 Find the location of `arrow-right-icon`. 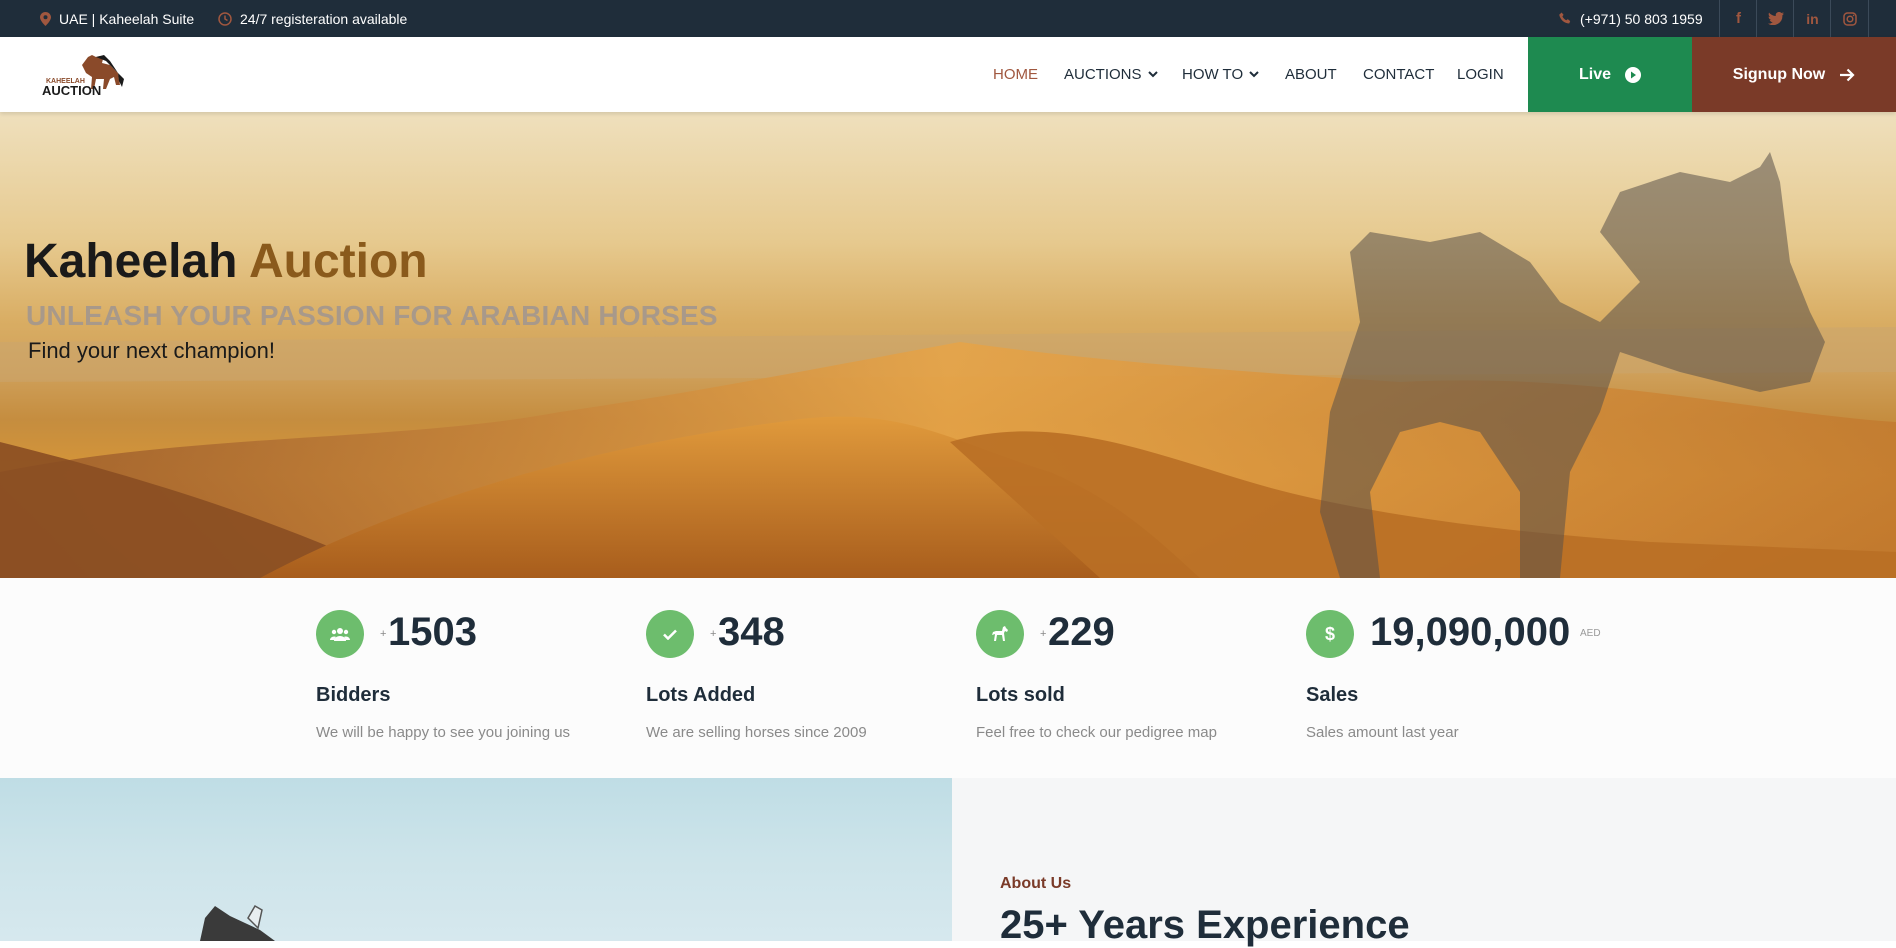

arrow-right-icon is located at coordinates (1847, 74).